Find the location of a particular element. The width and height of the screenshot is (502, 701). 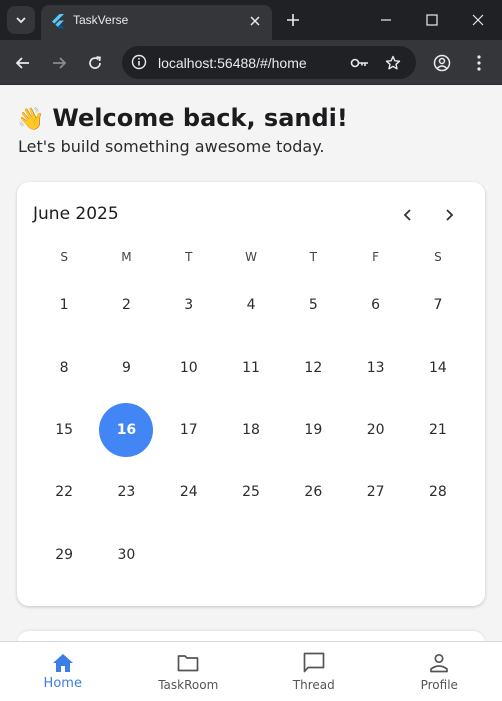

calendar-day: 9 is located at coordinates (126, 367).